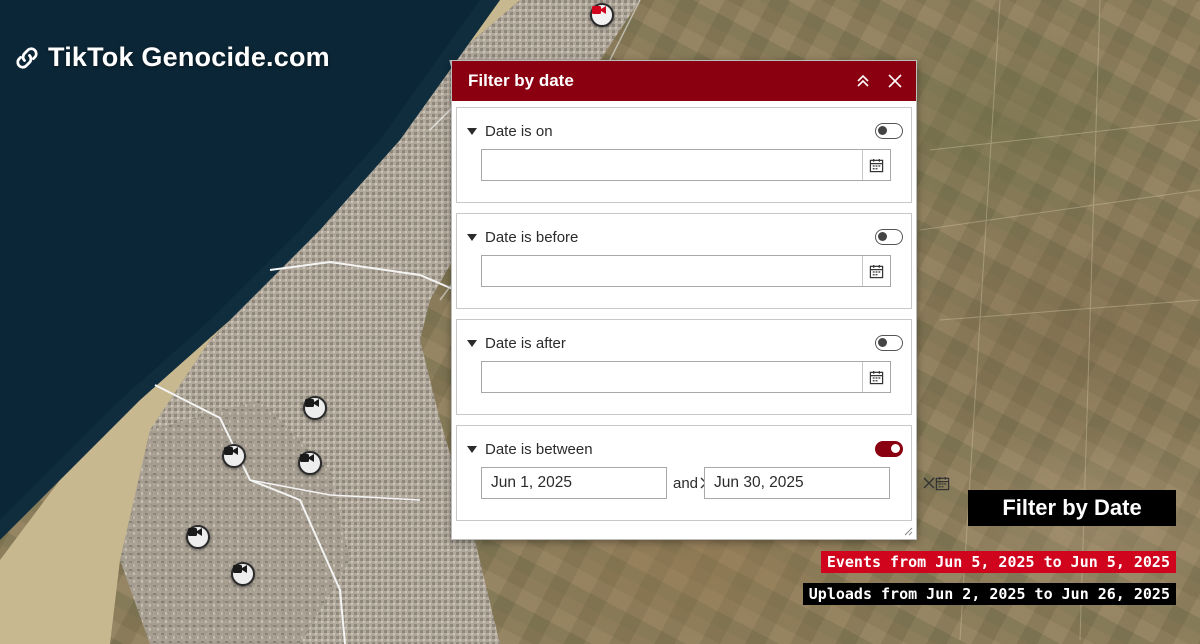 The width and height of the screenshot is (1200, 644). Describe the element at coordinates (591, 483) in the screenshot. I see `start-date-field` at that location.